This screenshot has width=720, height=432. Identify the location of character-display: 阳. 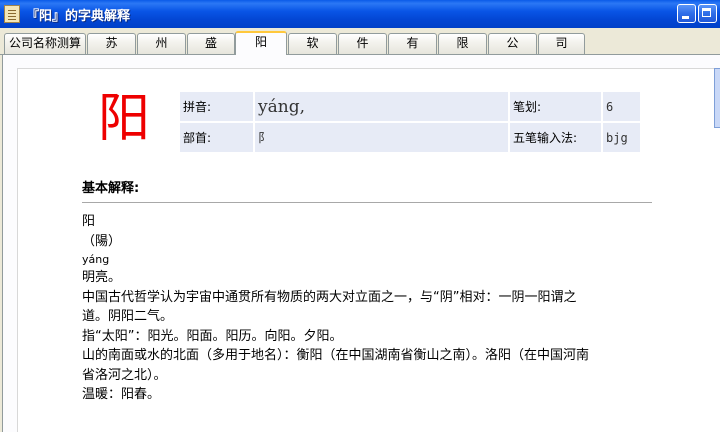
(124, 119).